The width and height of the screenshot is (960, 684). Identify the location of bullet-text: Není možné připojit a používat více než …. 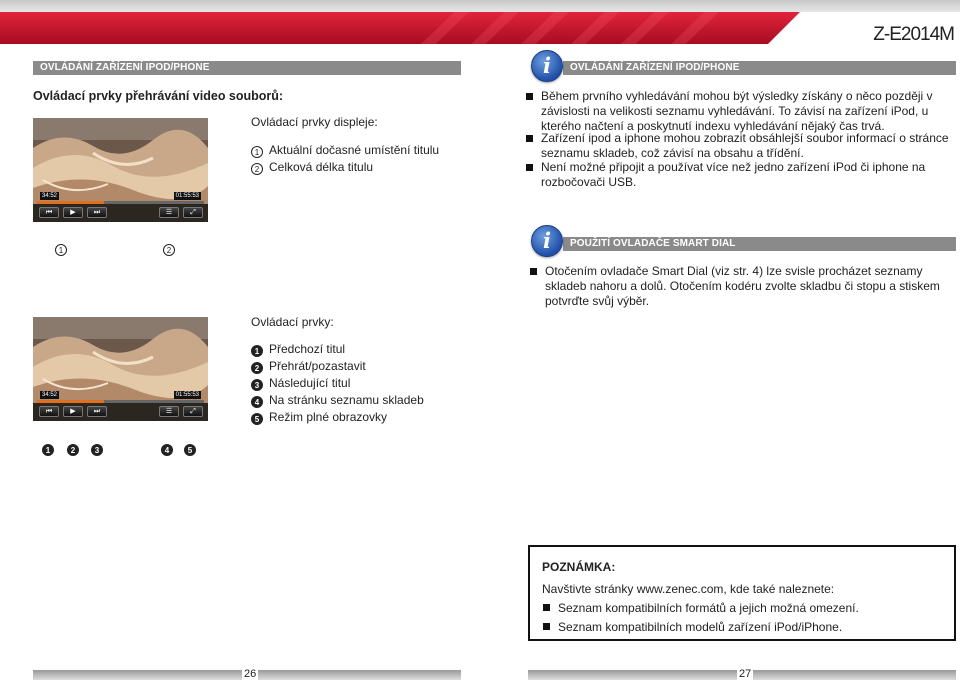
(733, 174).